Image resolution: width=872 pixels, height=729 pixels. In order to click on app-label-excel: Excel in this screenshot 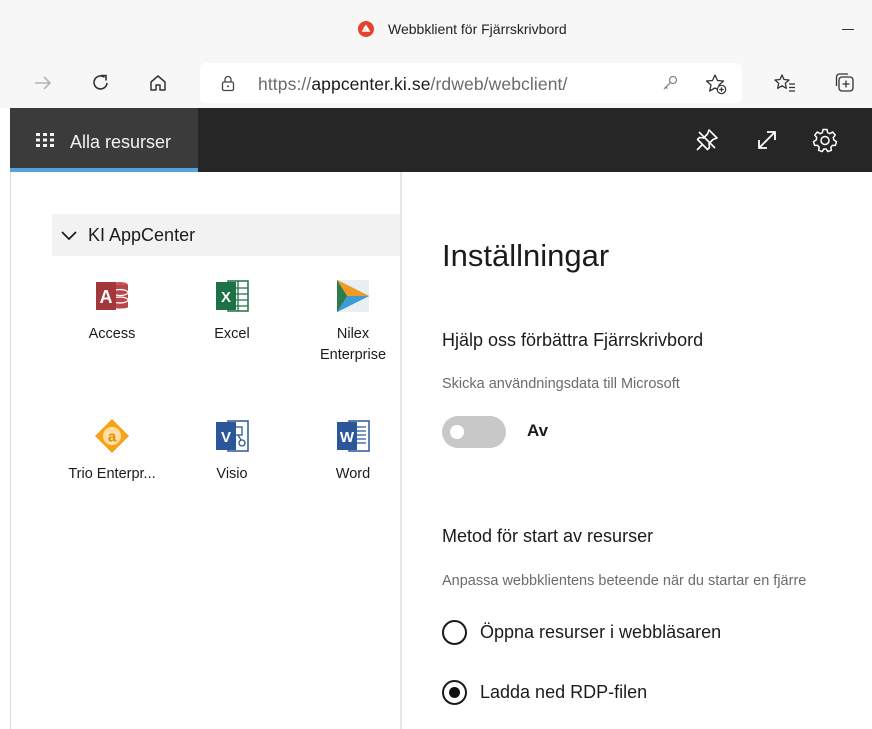, I will do `click(232, 334)`.